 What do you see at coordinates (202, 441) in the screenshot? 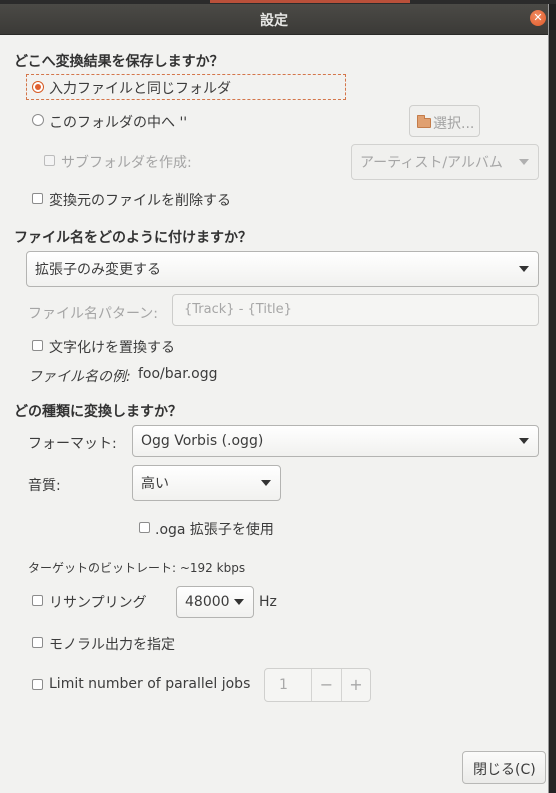
I see `format-value: Ogg Vorbis (.ogg)` at bounding box center [202, 441].